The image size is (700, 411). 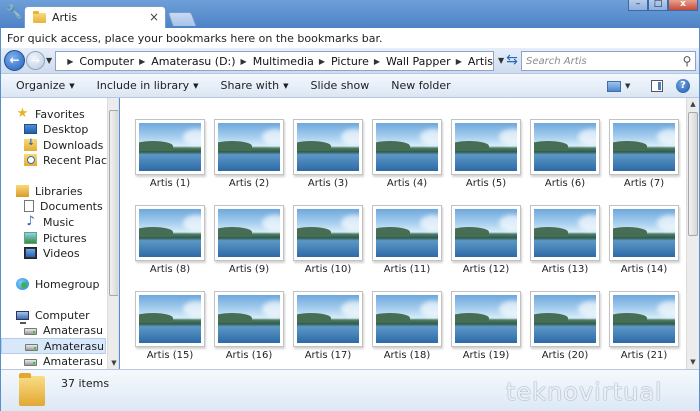 I want to click on file-thumbnail: Artis (2), so click(x=249, y=154).